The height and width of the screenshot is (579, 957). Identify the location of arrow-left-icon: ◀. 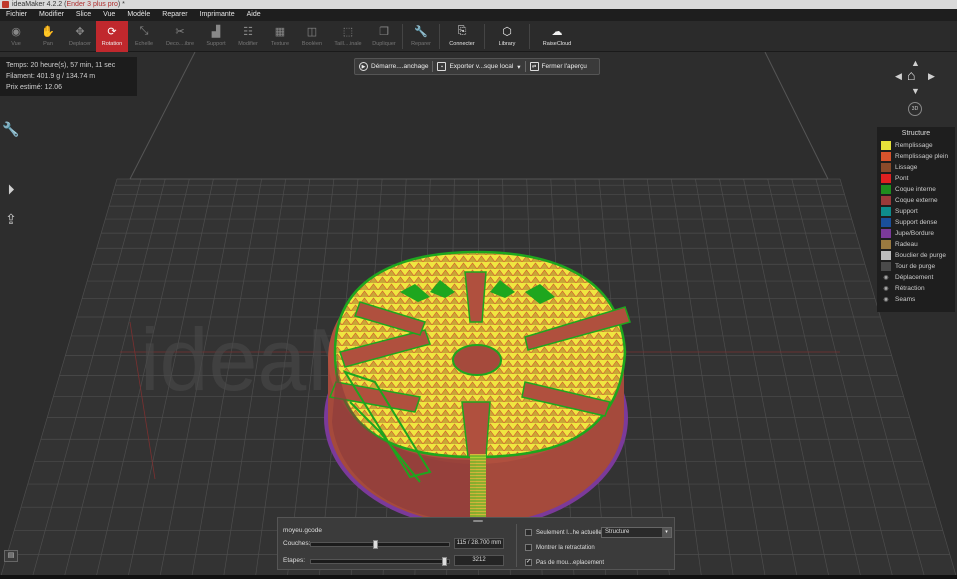
(898, 76).